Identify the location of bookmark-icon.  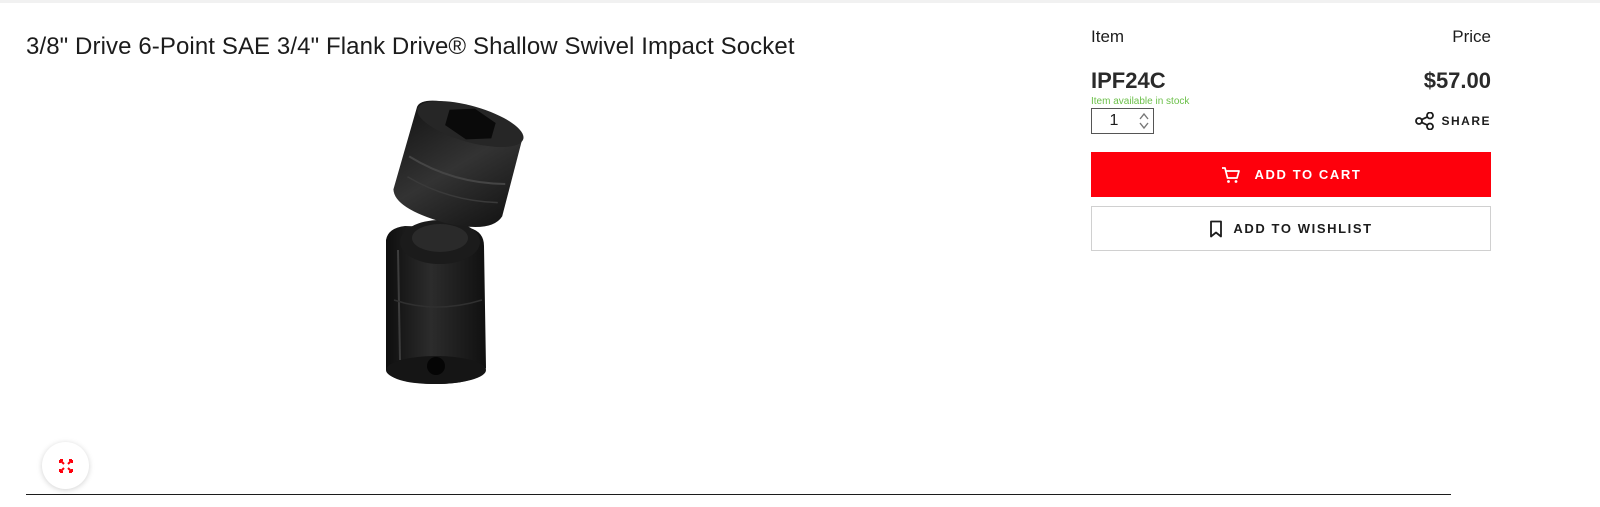
(1216, 228).